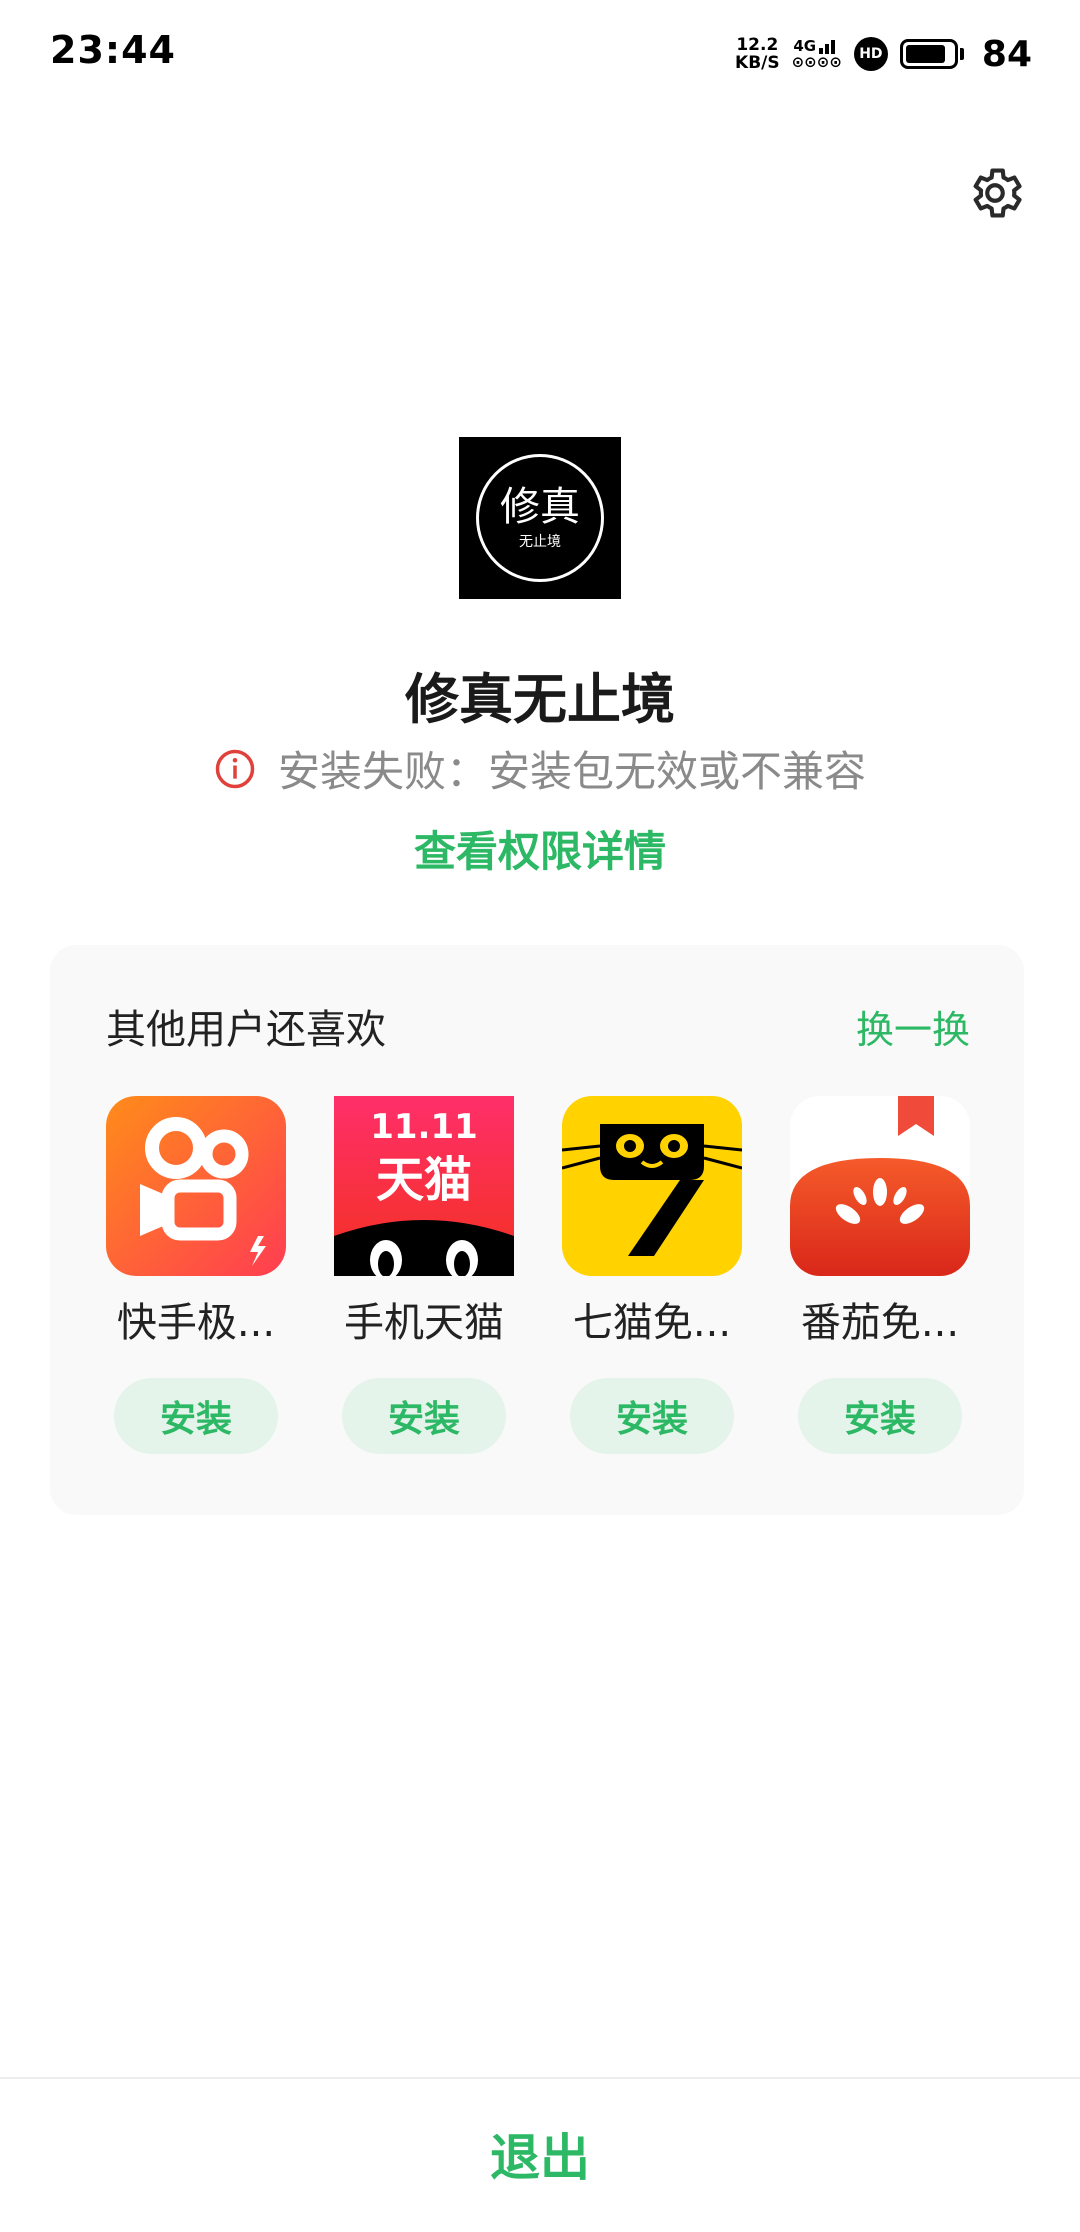 This screenshot has height=2232, width=1080. What do you see at coordinates (757, 45) in the screenshot?
I see `network-speed-value: 12.2` at bounding box center [757, 45].